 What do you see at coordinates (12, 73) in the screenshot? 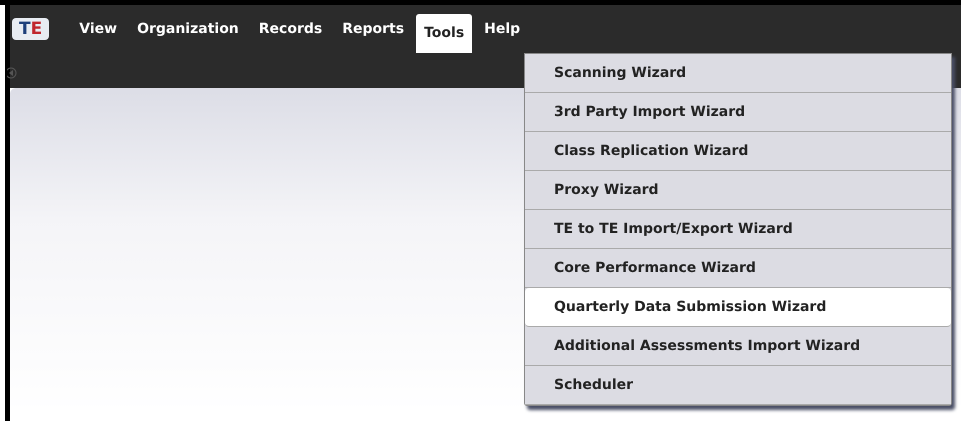
I see `collapse-icon` at bounding box center [12, 73].